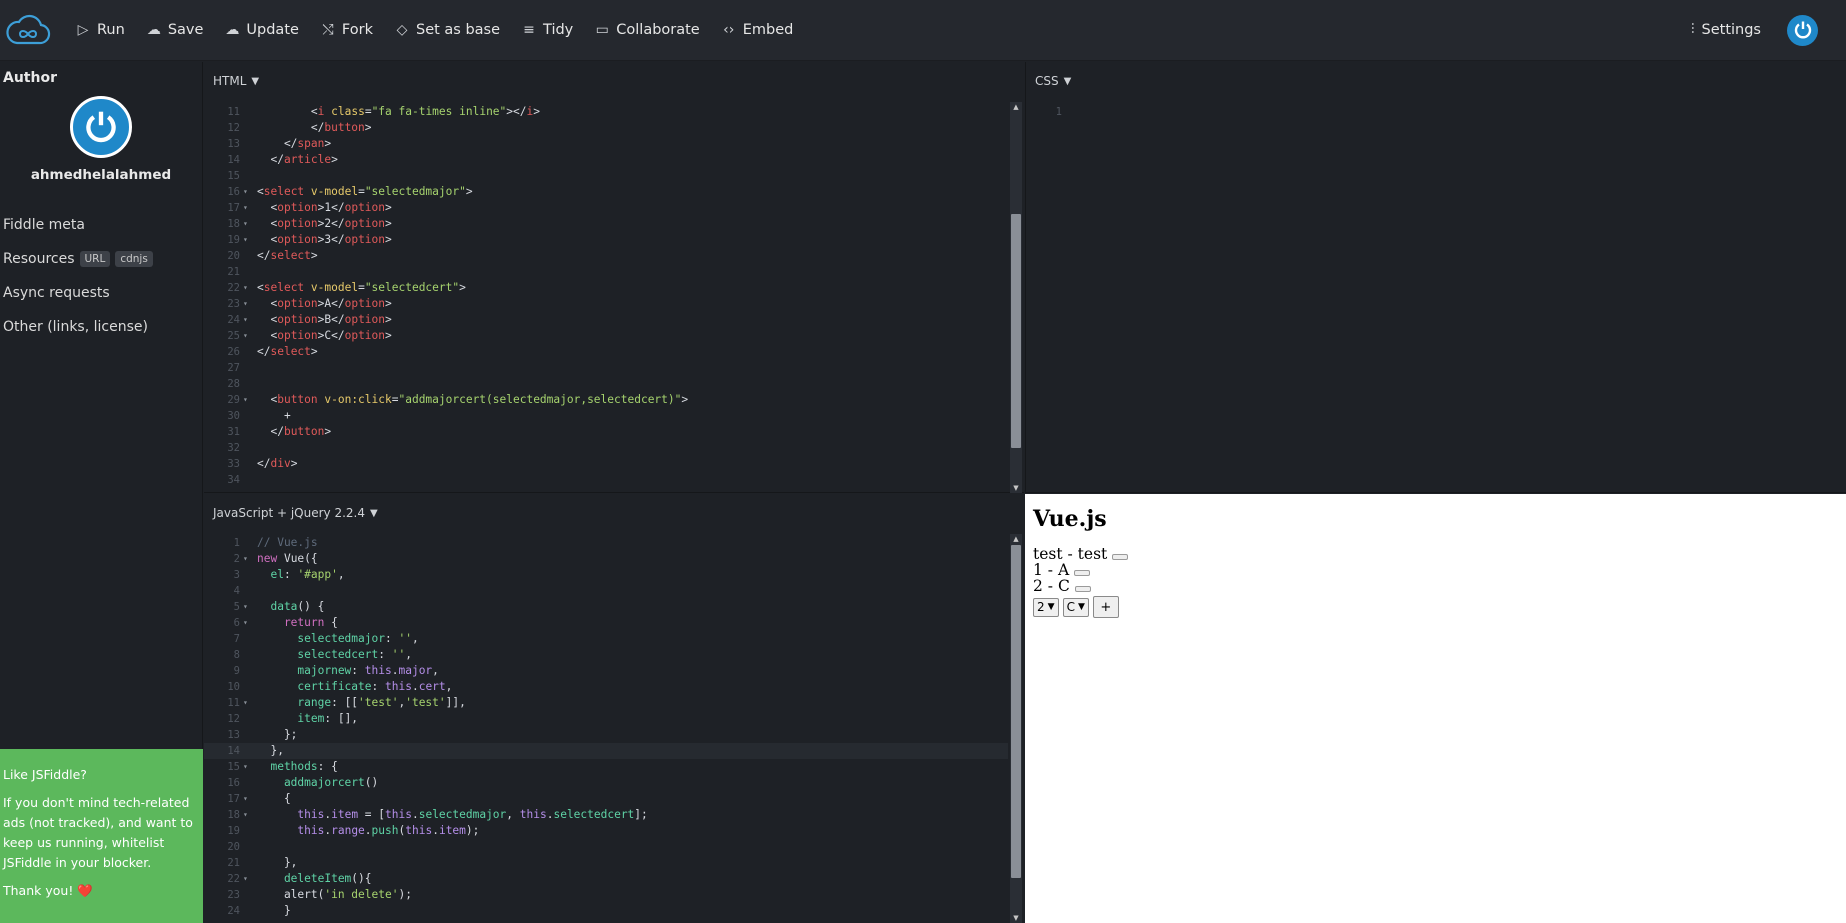 The height and width of the screenshot is (923, 1846). What do you see at coordinates (606, 687) in the screenshot?
I see `code-line: 10 certificate: this.cert,` at bounding box center [606, 687].